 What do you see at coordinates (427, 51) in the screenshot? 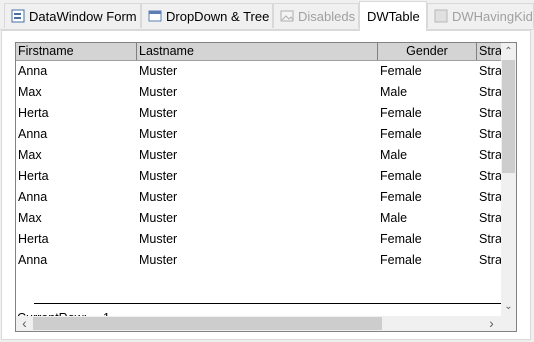
I see `column-header-gender: Gender` at bounding box center [427, 51].